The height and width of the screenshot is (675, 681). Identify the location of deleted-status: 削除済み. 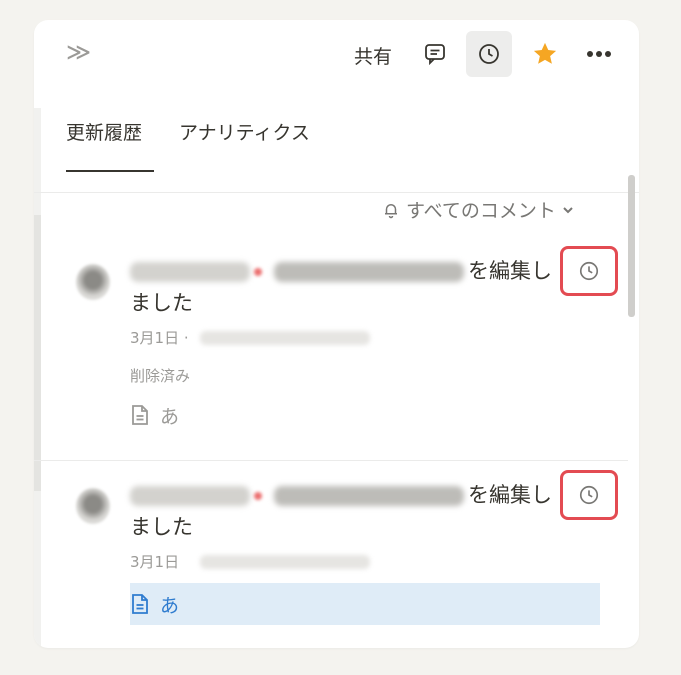
(160, 376).